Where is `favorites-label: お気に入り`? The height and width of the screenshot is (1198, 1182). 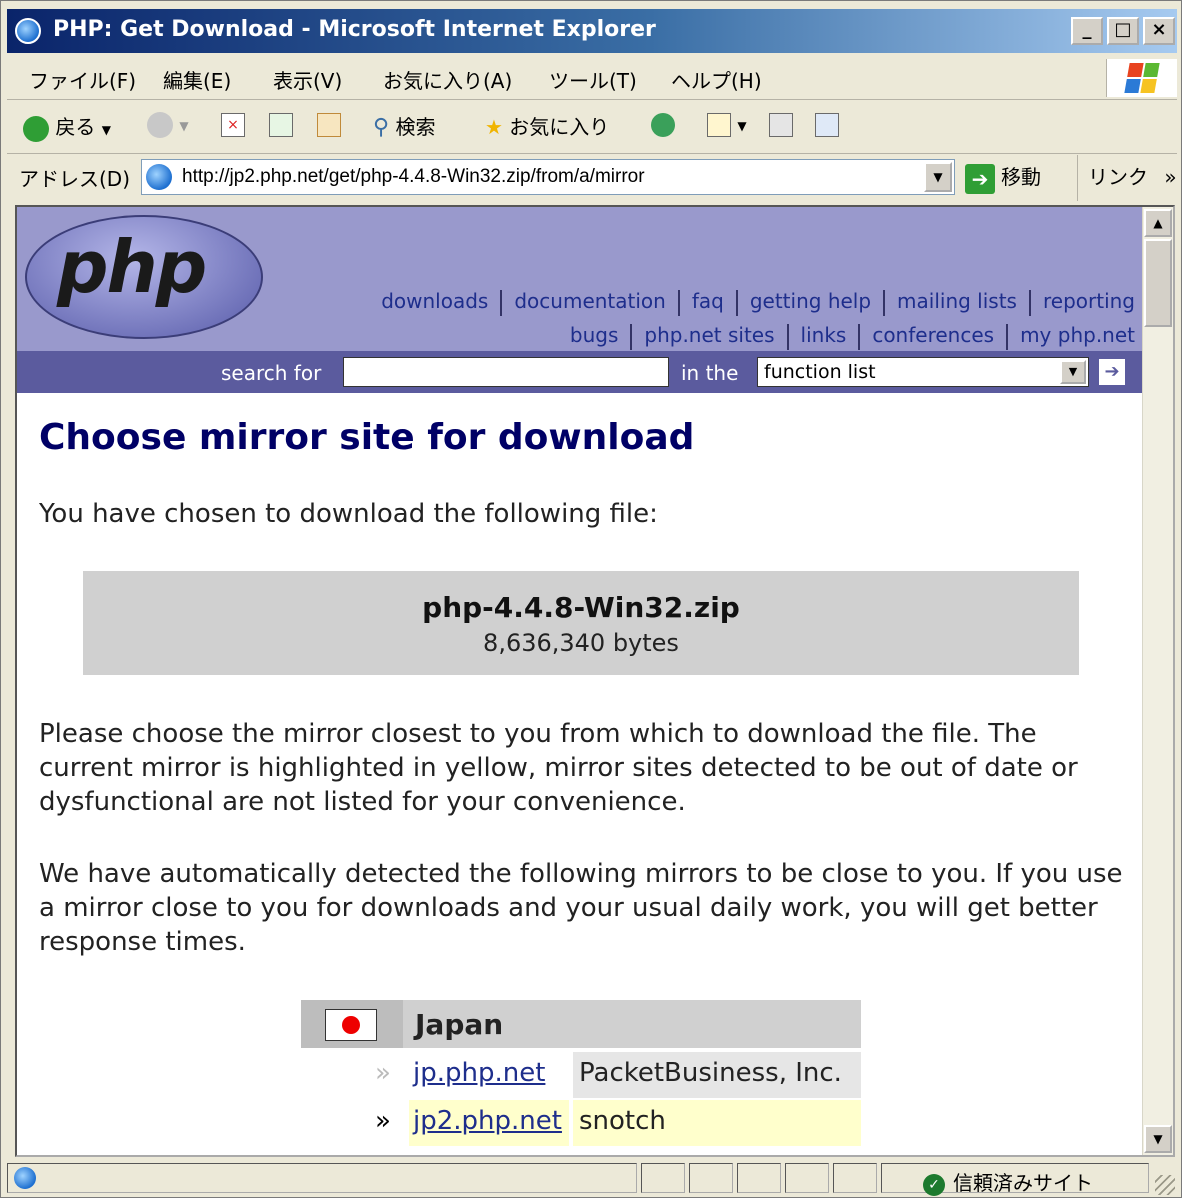 favorites-label: お気に入り is located at coordinates (559, 127).